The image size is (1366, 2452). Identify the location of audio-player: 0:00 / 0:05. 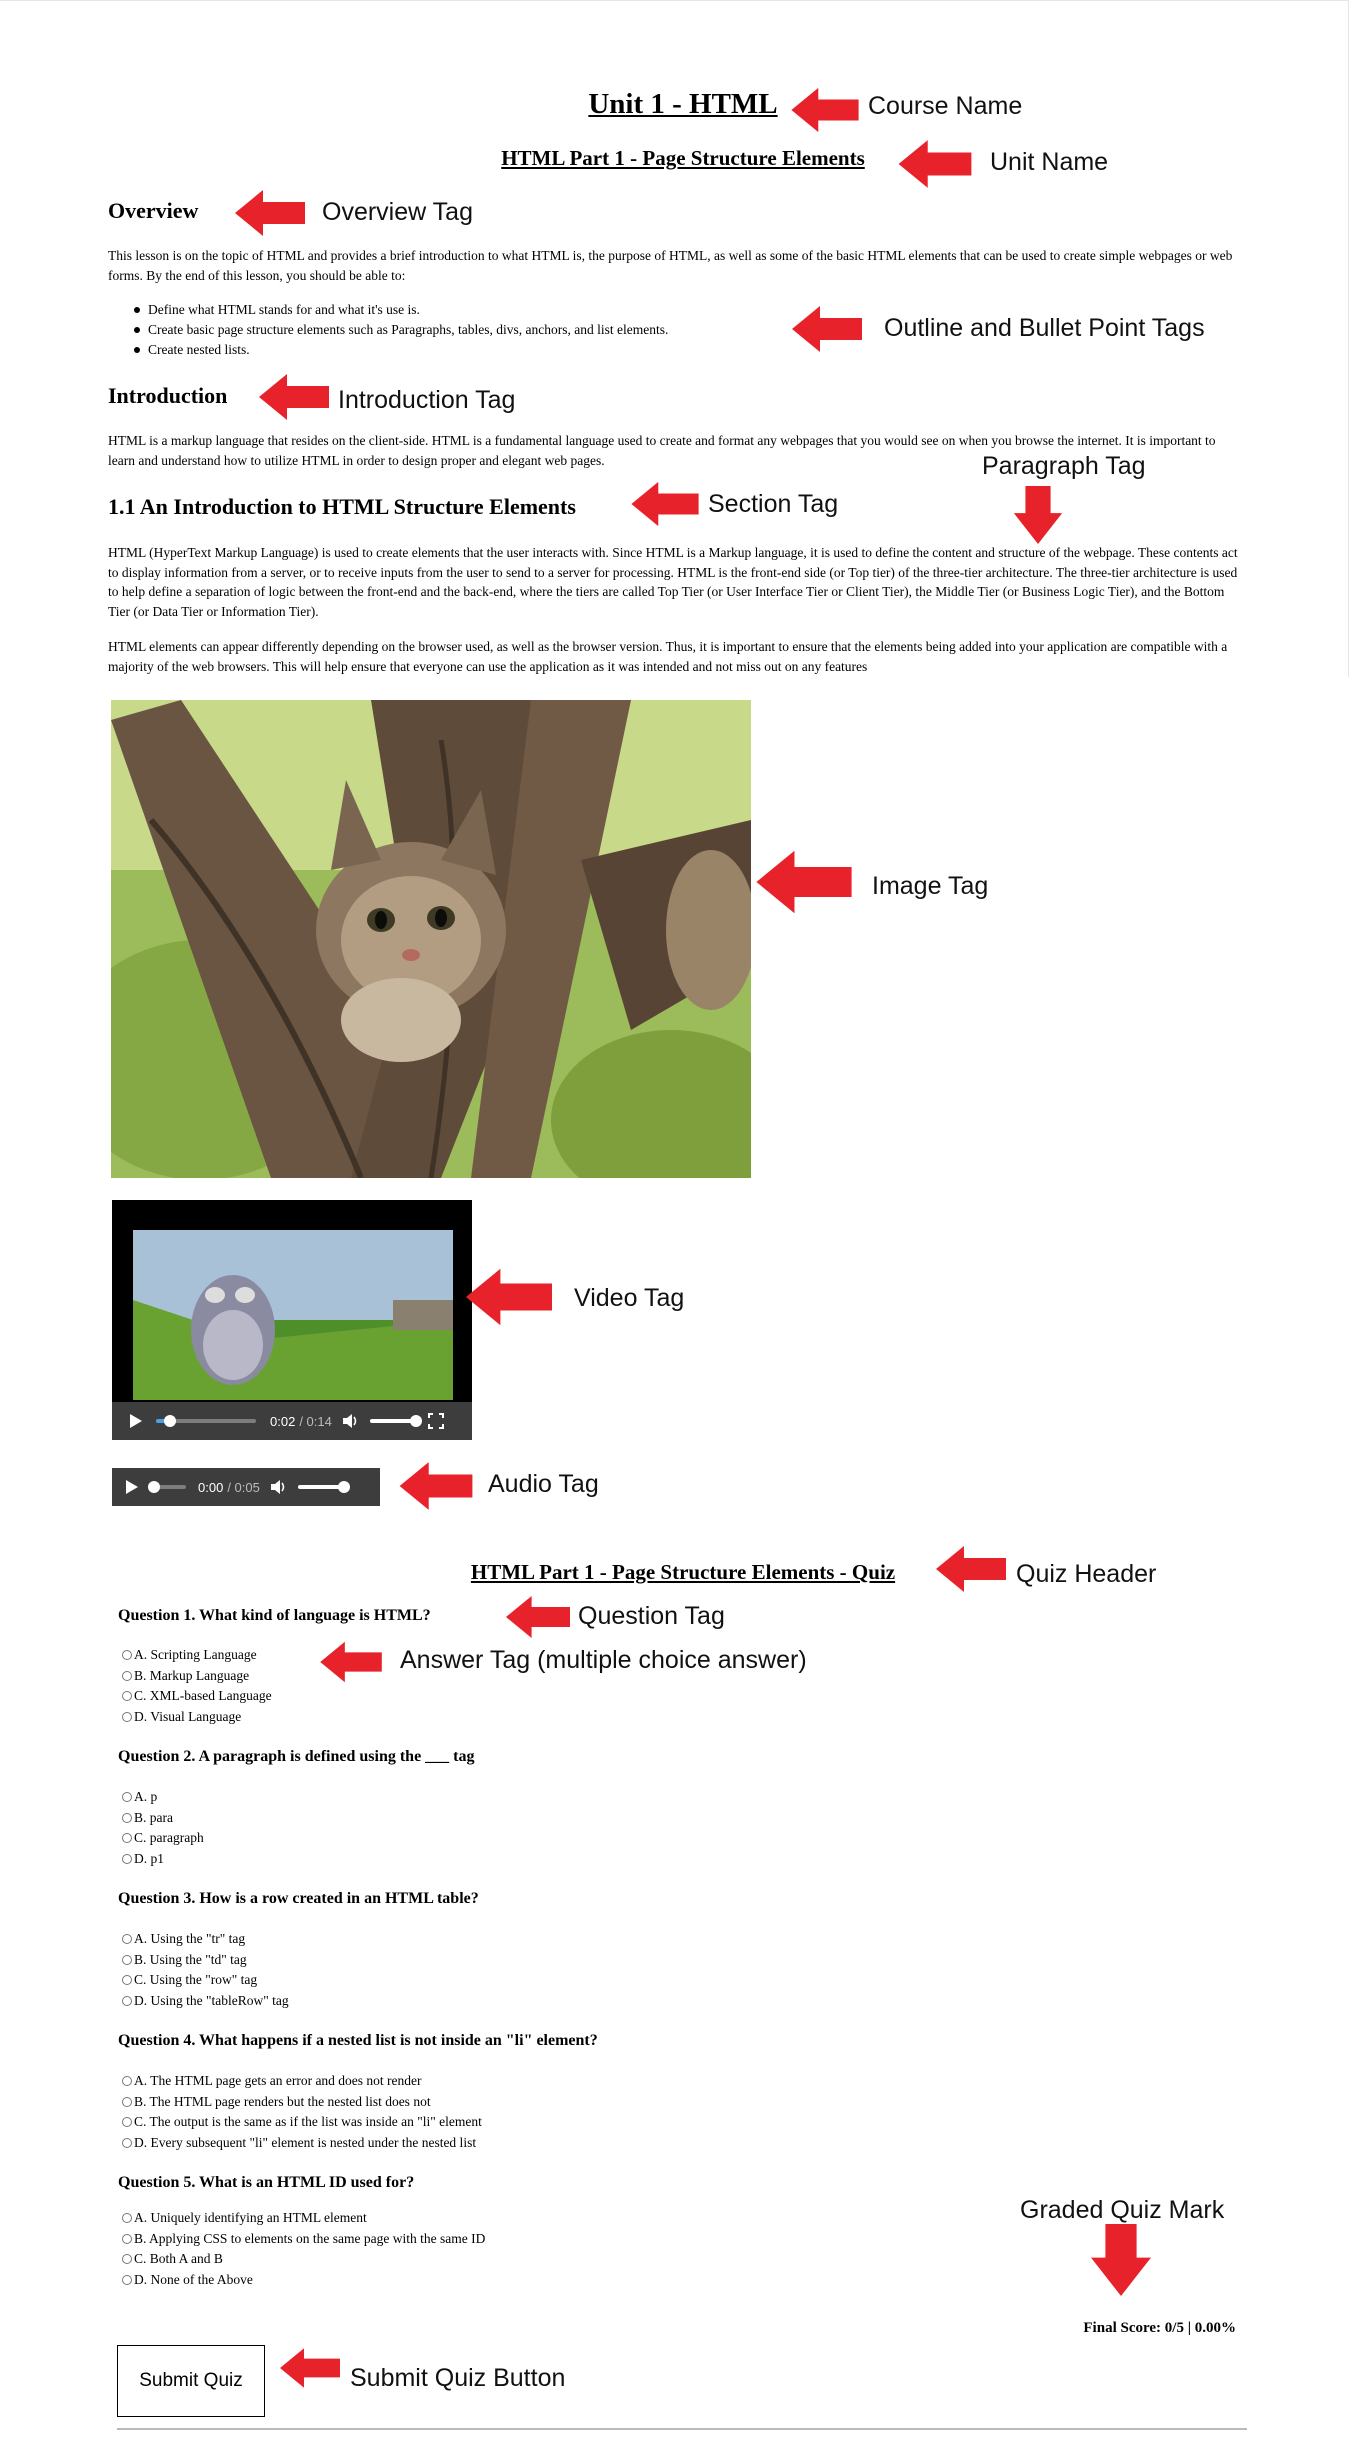
(246, 1487).